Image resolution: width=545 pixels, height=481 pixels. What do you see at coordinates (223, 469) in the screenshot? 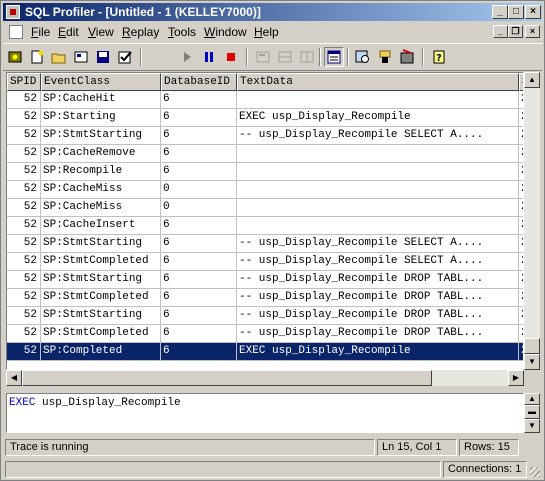
I see `status-main-empty` at bounding box center [223, 469].